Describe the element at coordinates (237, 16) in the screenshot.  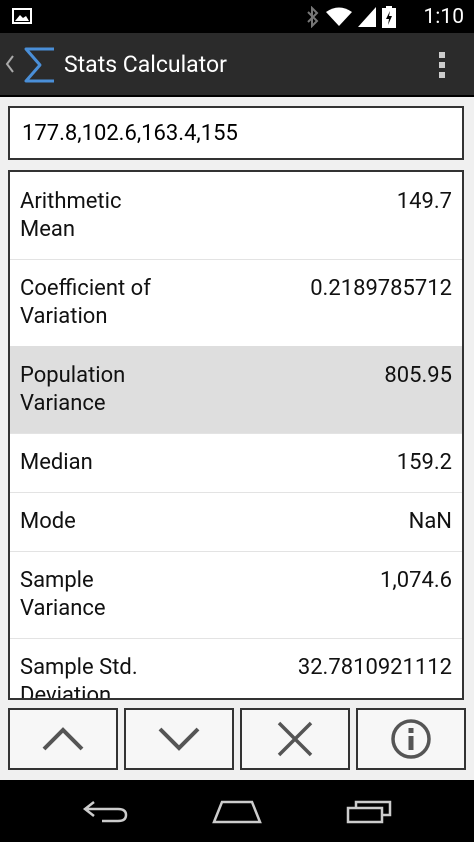
I see `status-bar: 1:10` at that location.